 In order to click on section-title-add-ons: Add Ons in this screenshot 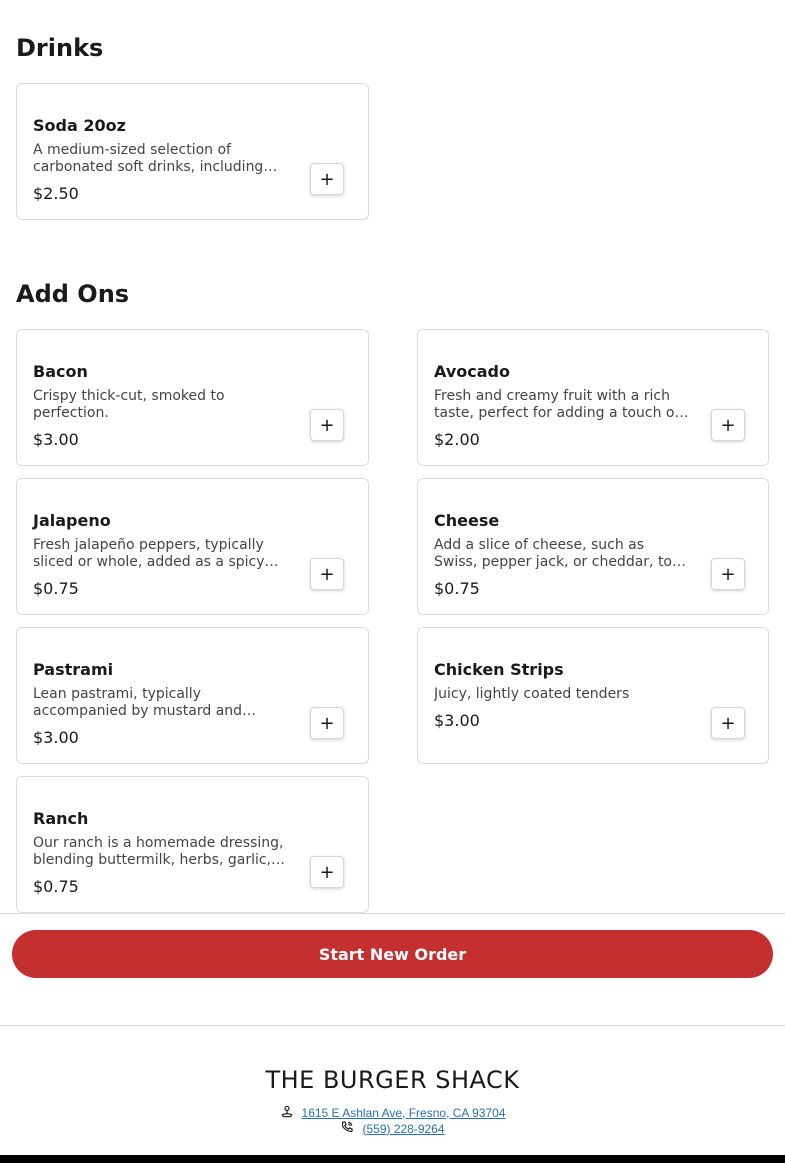, I will do `click(73, 294)`.